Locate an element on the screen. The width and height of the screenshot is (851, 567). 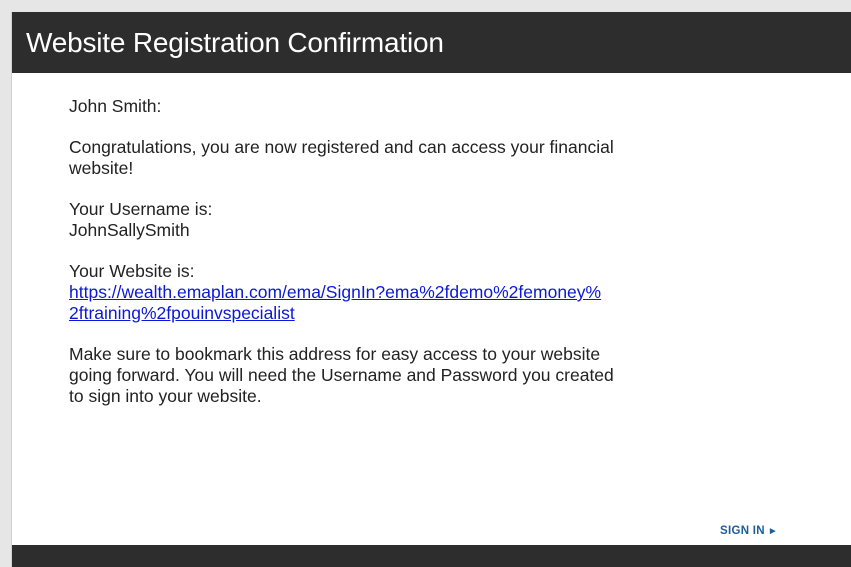
email-header: Website Registration Confirmation is located at coordinates (431, 42).